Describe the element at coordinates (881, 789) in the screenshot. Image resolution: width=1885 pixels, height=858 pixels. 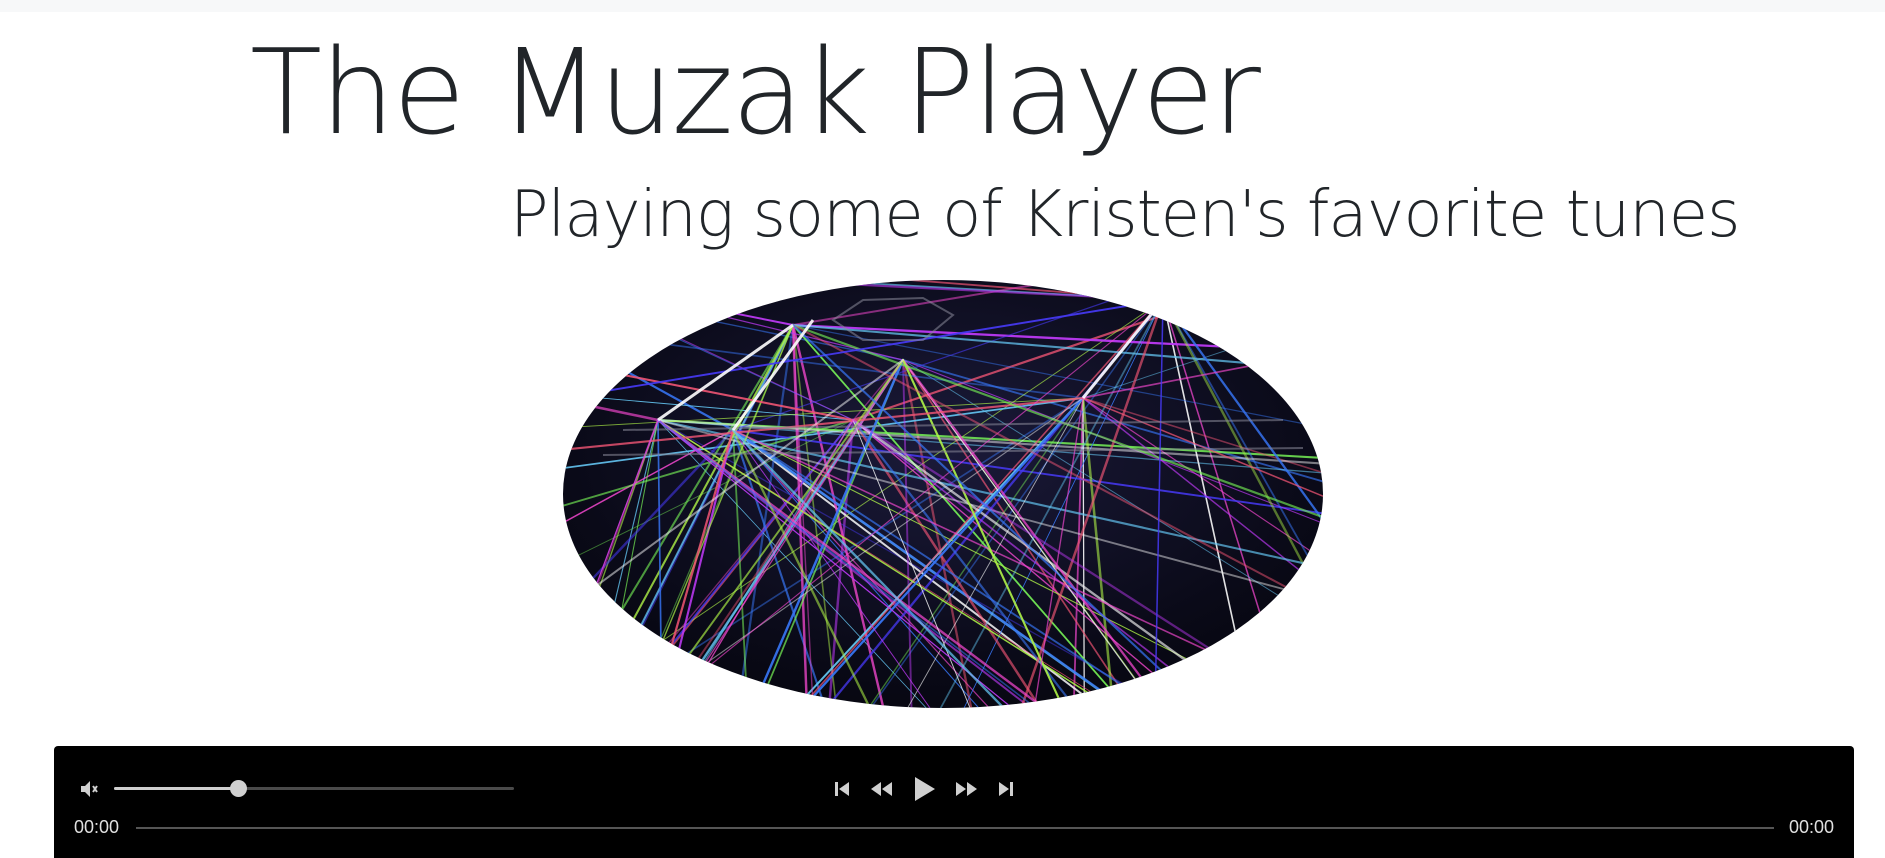
I see `rewind-icon` at that location.